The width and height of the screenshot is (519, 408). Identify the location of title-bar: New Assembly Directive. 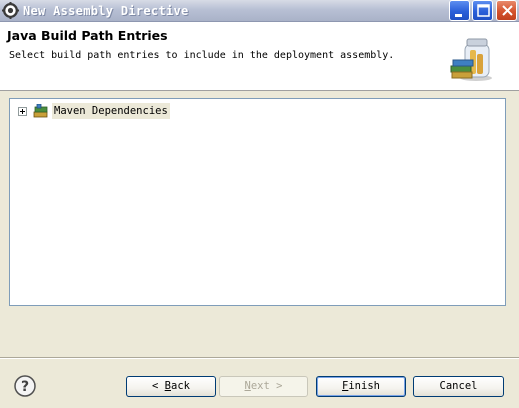
(259, 11).